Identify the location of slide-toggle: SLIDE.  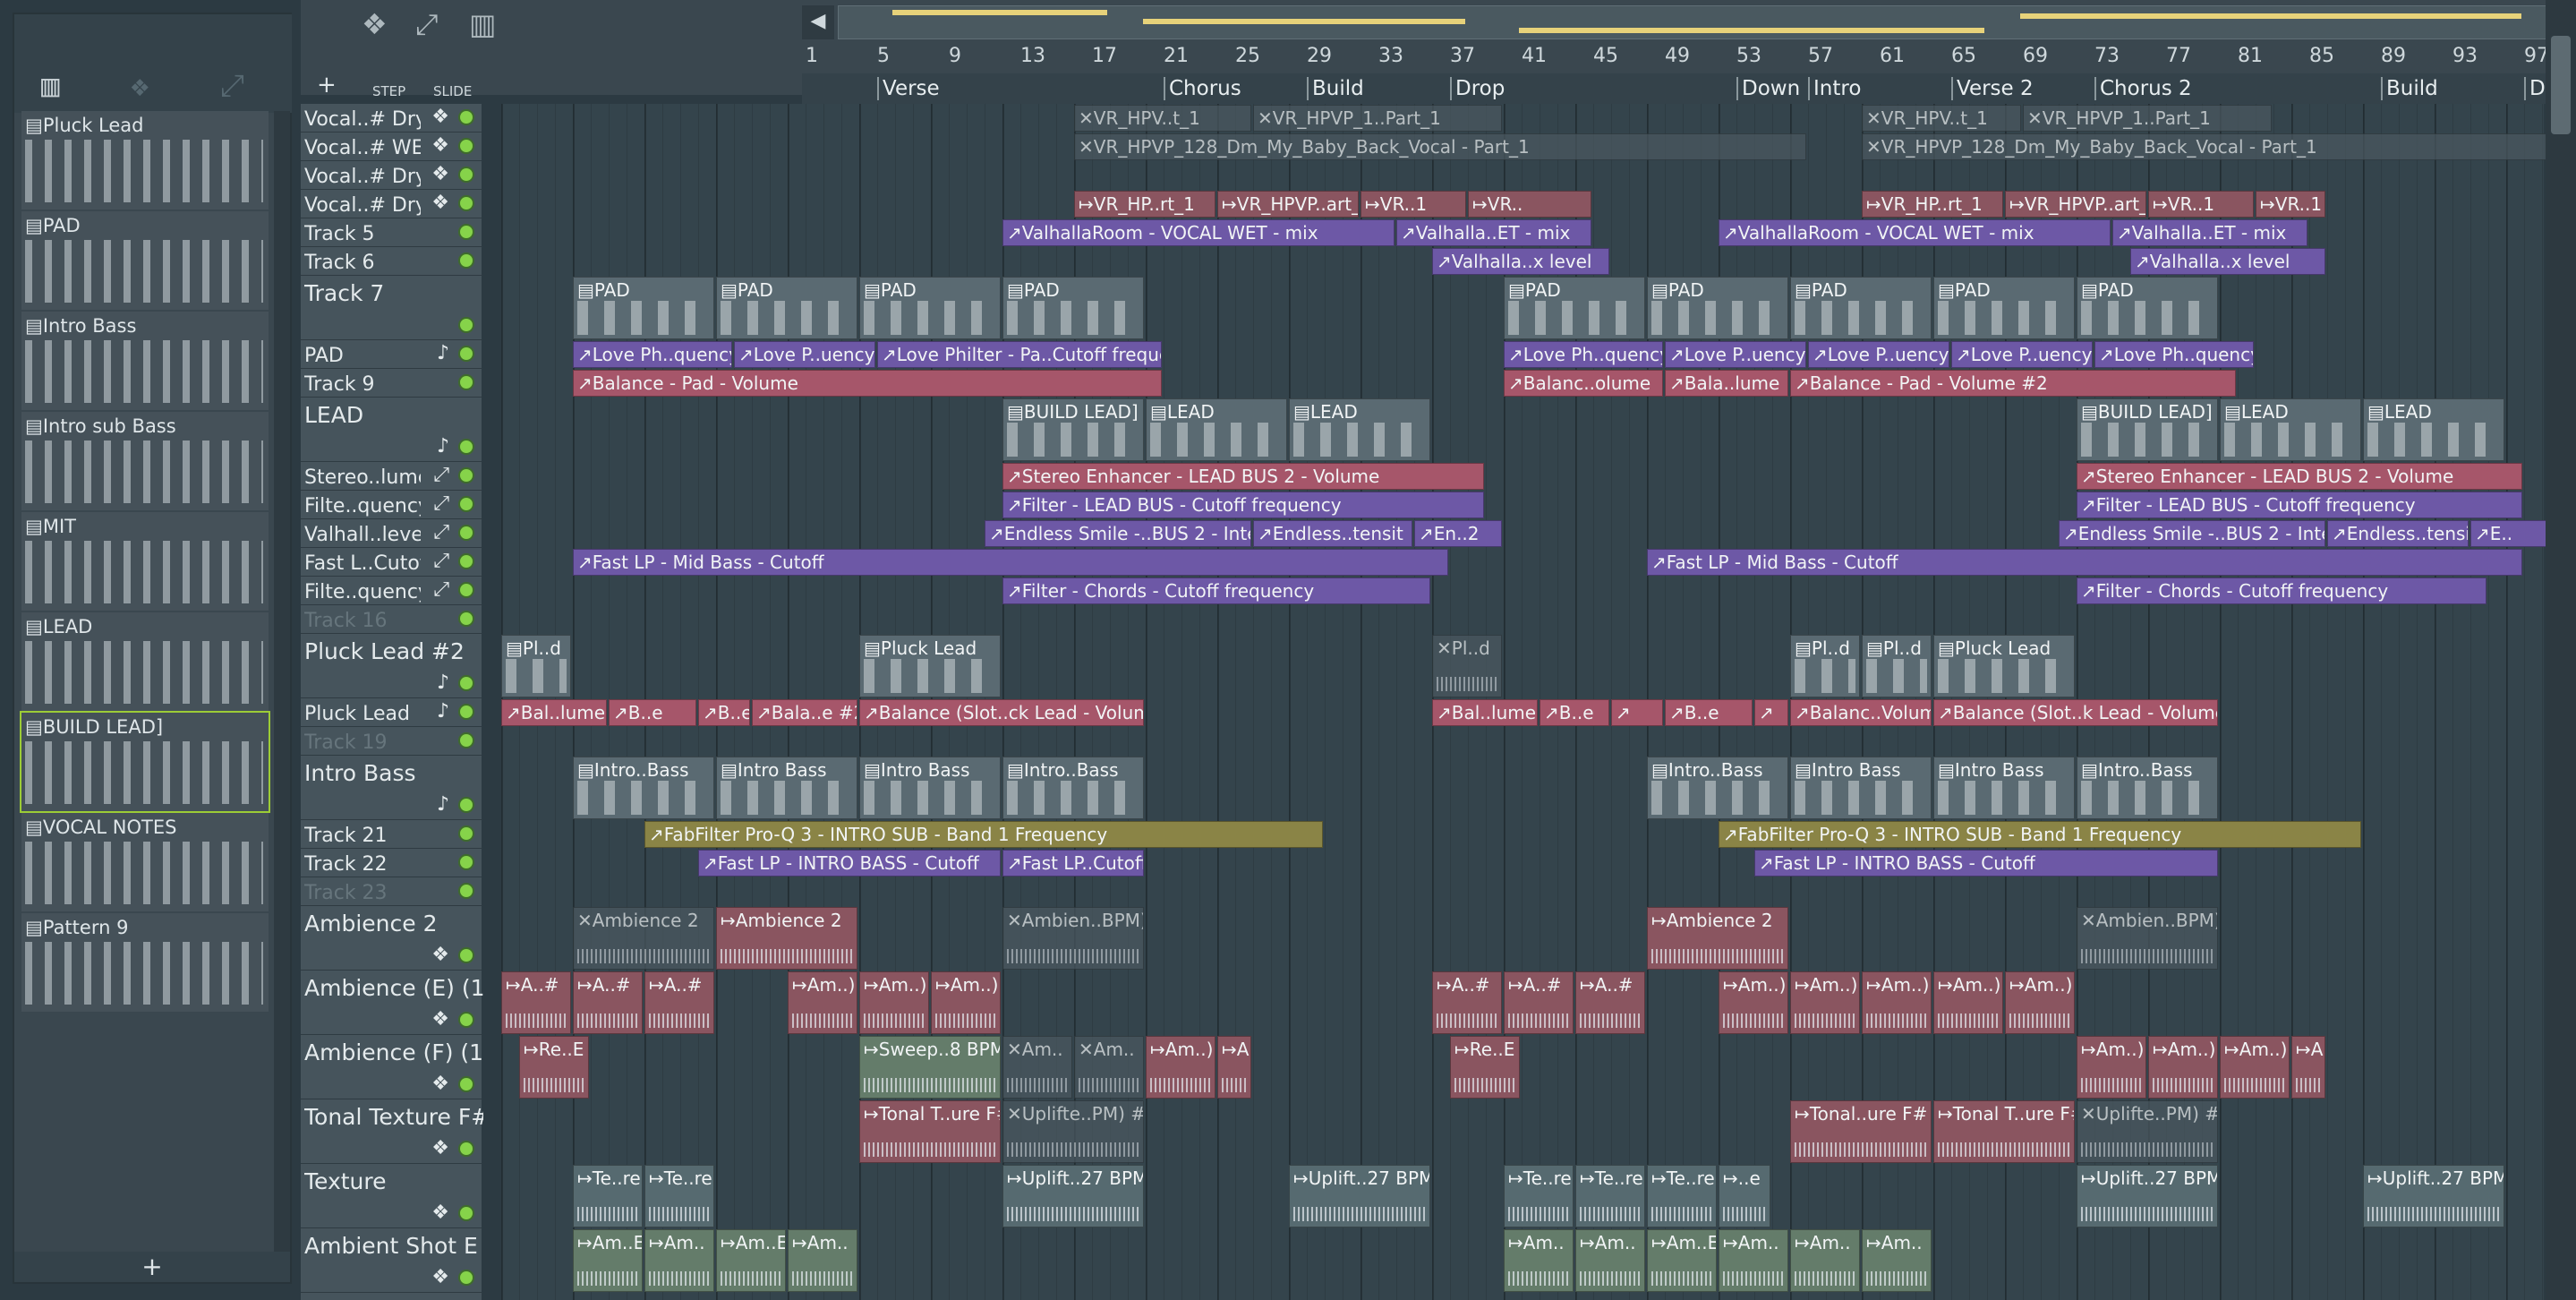
(452, 91).